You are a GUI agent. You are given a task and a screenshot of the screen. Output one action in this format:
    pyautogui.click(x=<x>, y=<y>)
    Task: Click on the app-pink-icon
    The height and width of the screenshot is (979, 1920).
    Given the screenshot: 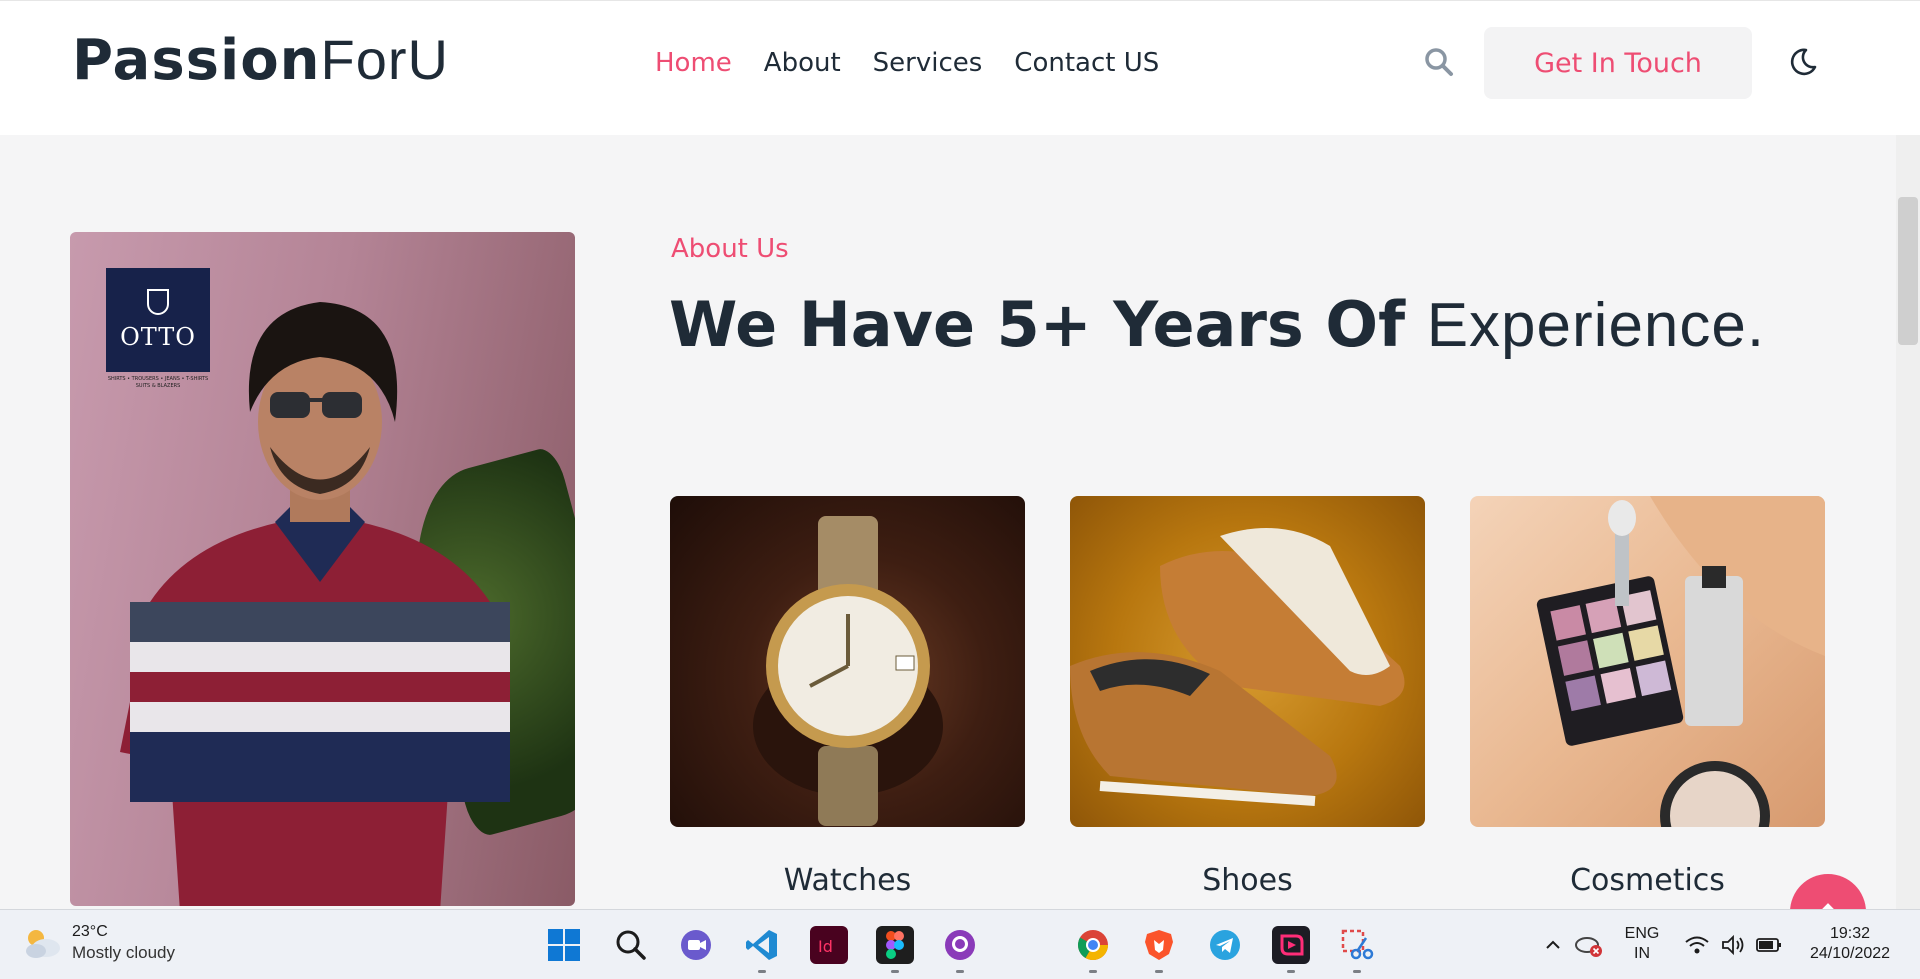 What is the action you would take?
    pyautogui.click(x=1291, y=945)
    